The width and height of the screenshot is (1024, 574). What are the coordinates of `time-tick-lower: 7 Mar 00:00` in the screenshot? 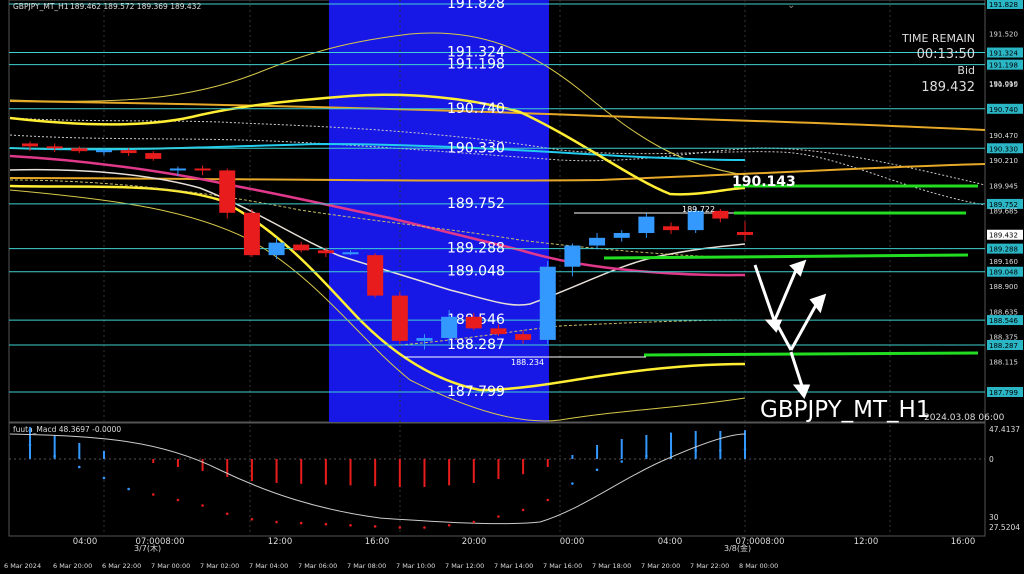 It's located at (170, 566).